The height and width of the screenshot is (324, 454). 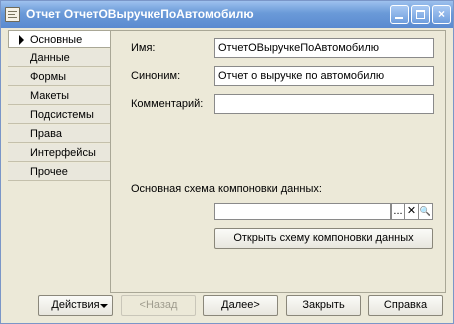 I want to click on synonym-label: Синоним:, so click(x=156, y=76).